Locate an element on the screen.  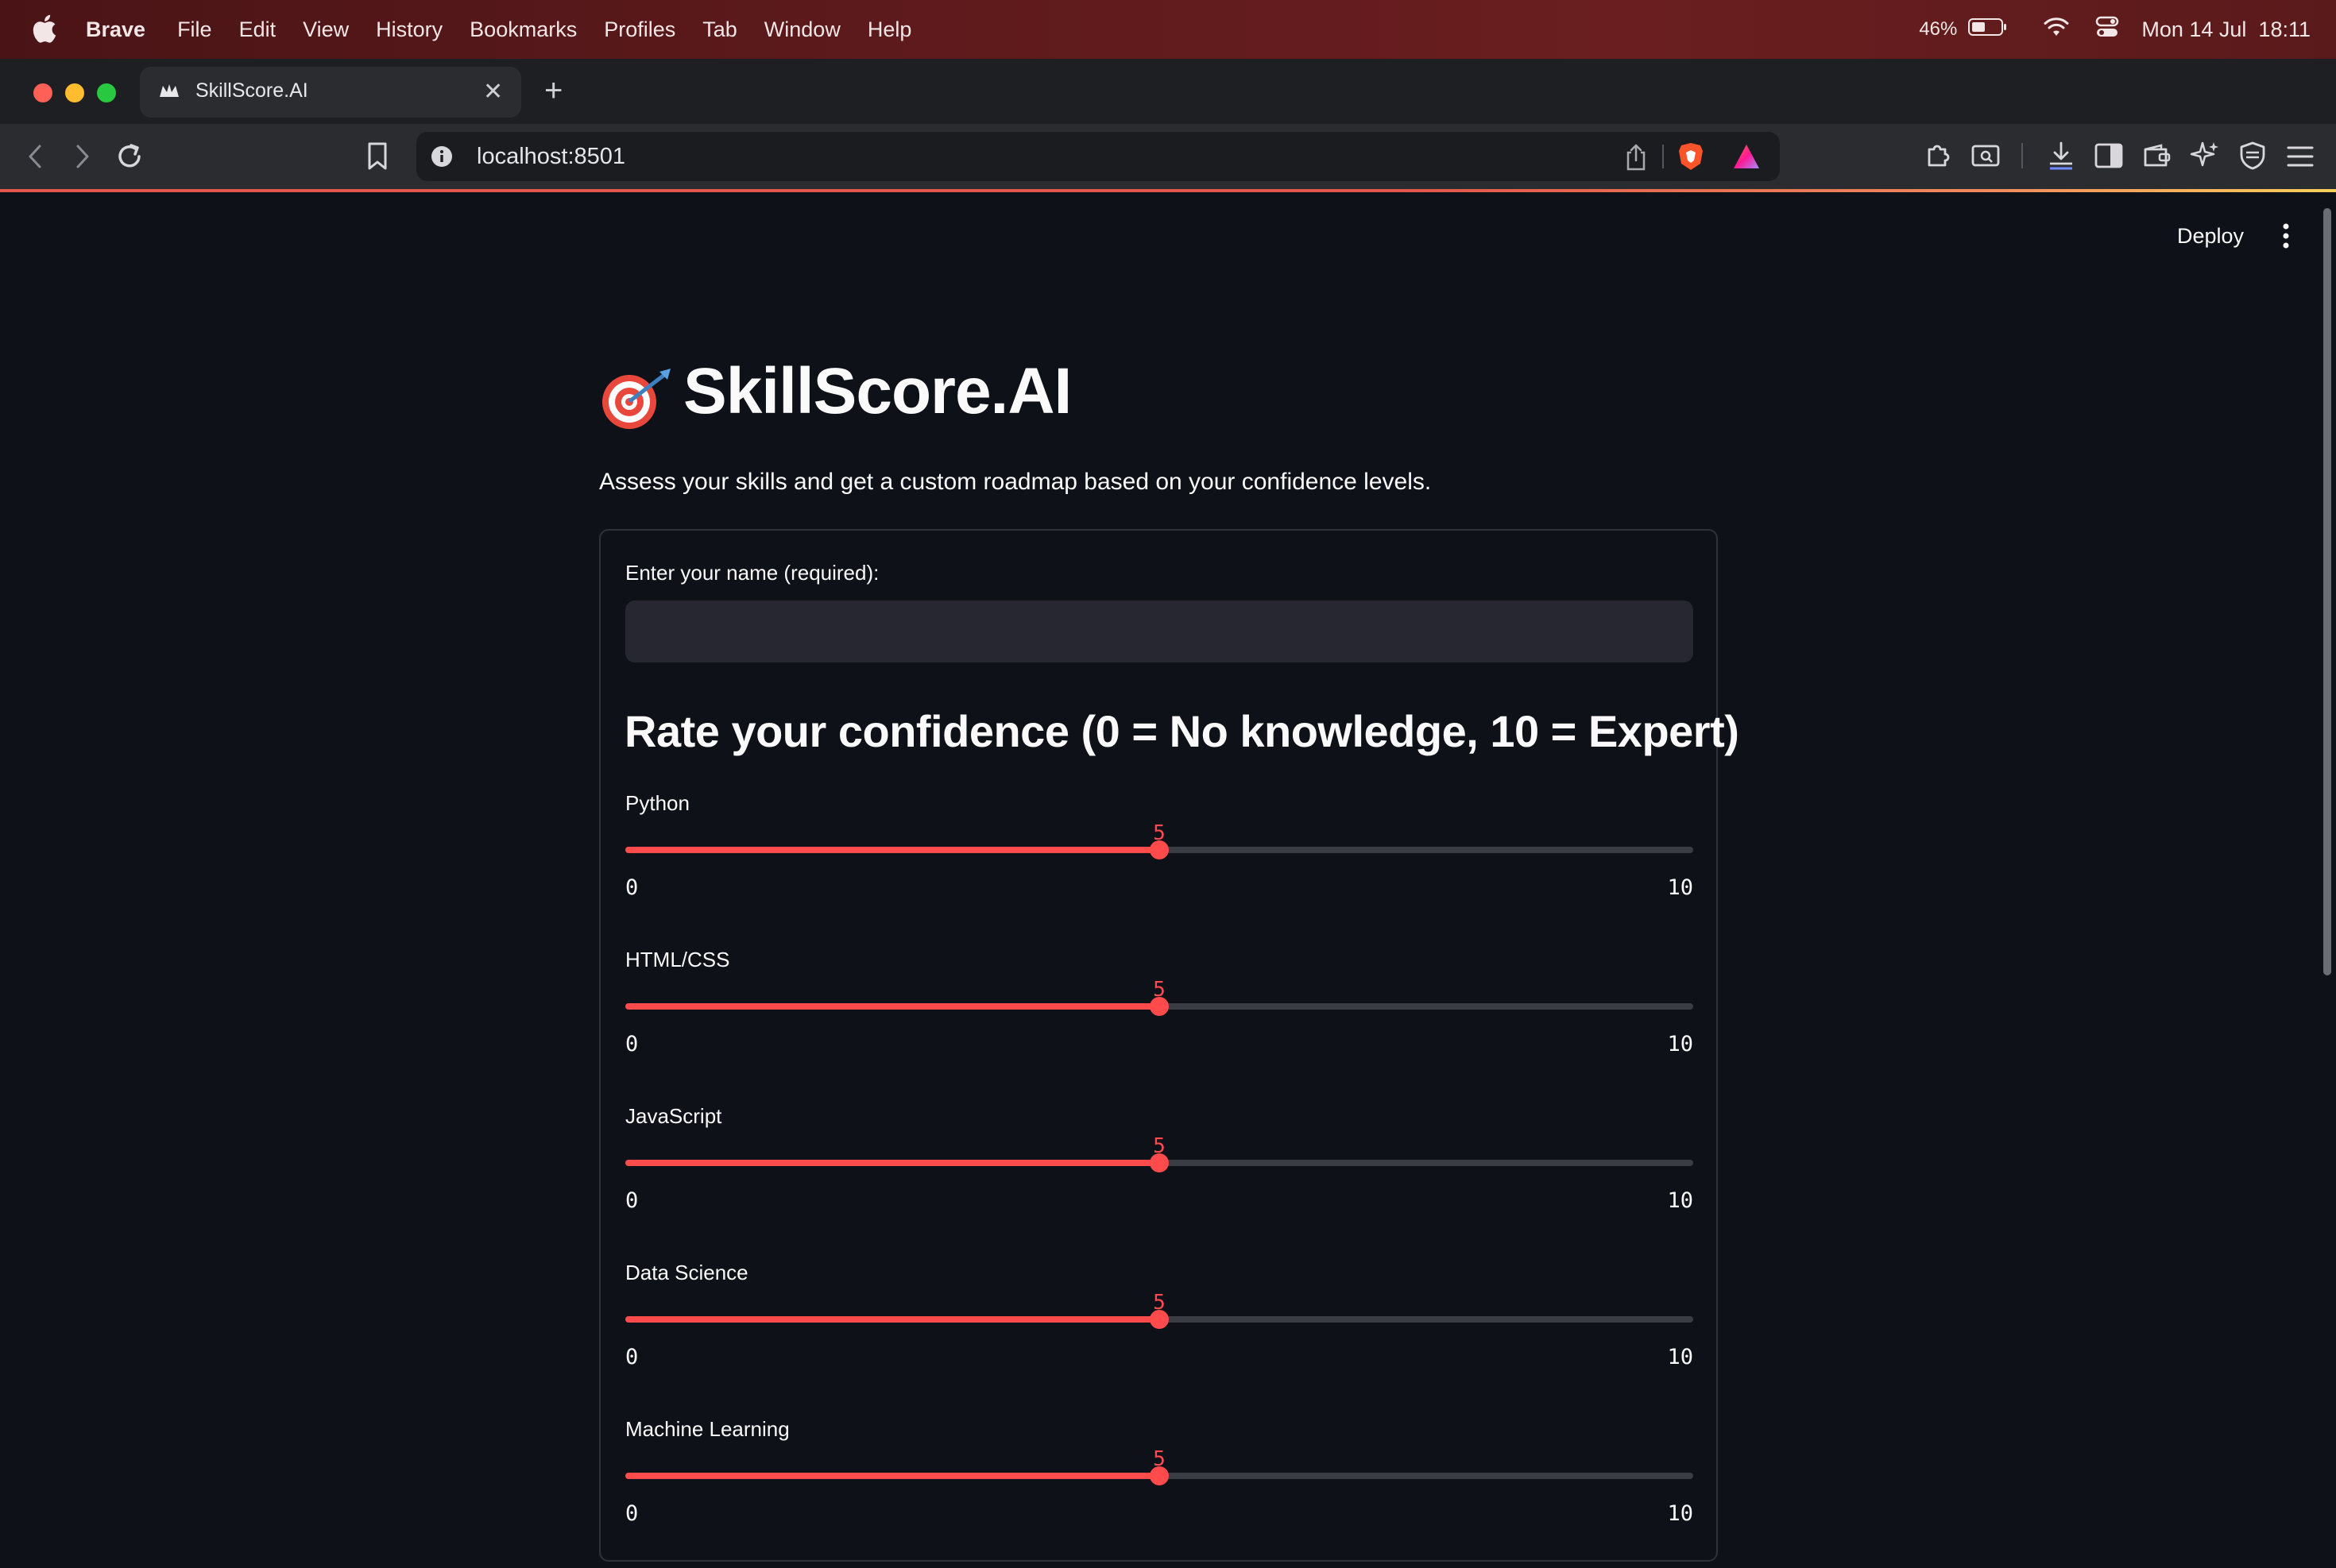
menu-file: File is located at coordinates (194, 29).